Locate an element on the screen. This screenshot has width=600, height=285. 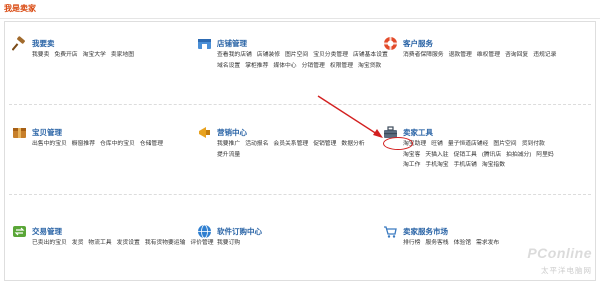
section-title: 宝贝管理 is located at coordinates (47, 132).